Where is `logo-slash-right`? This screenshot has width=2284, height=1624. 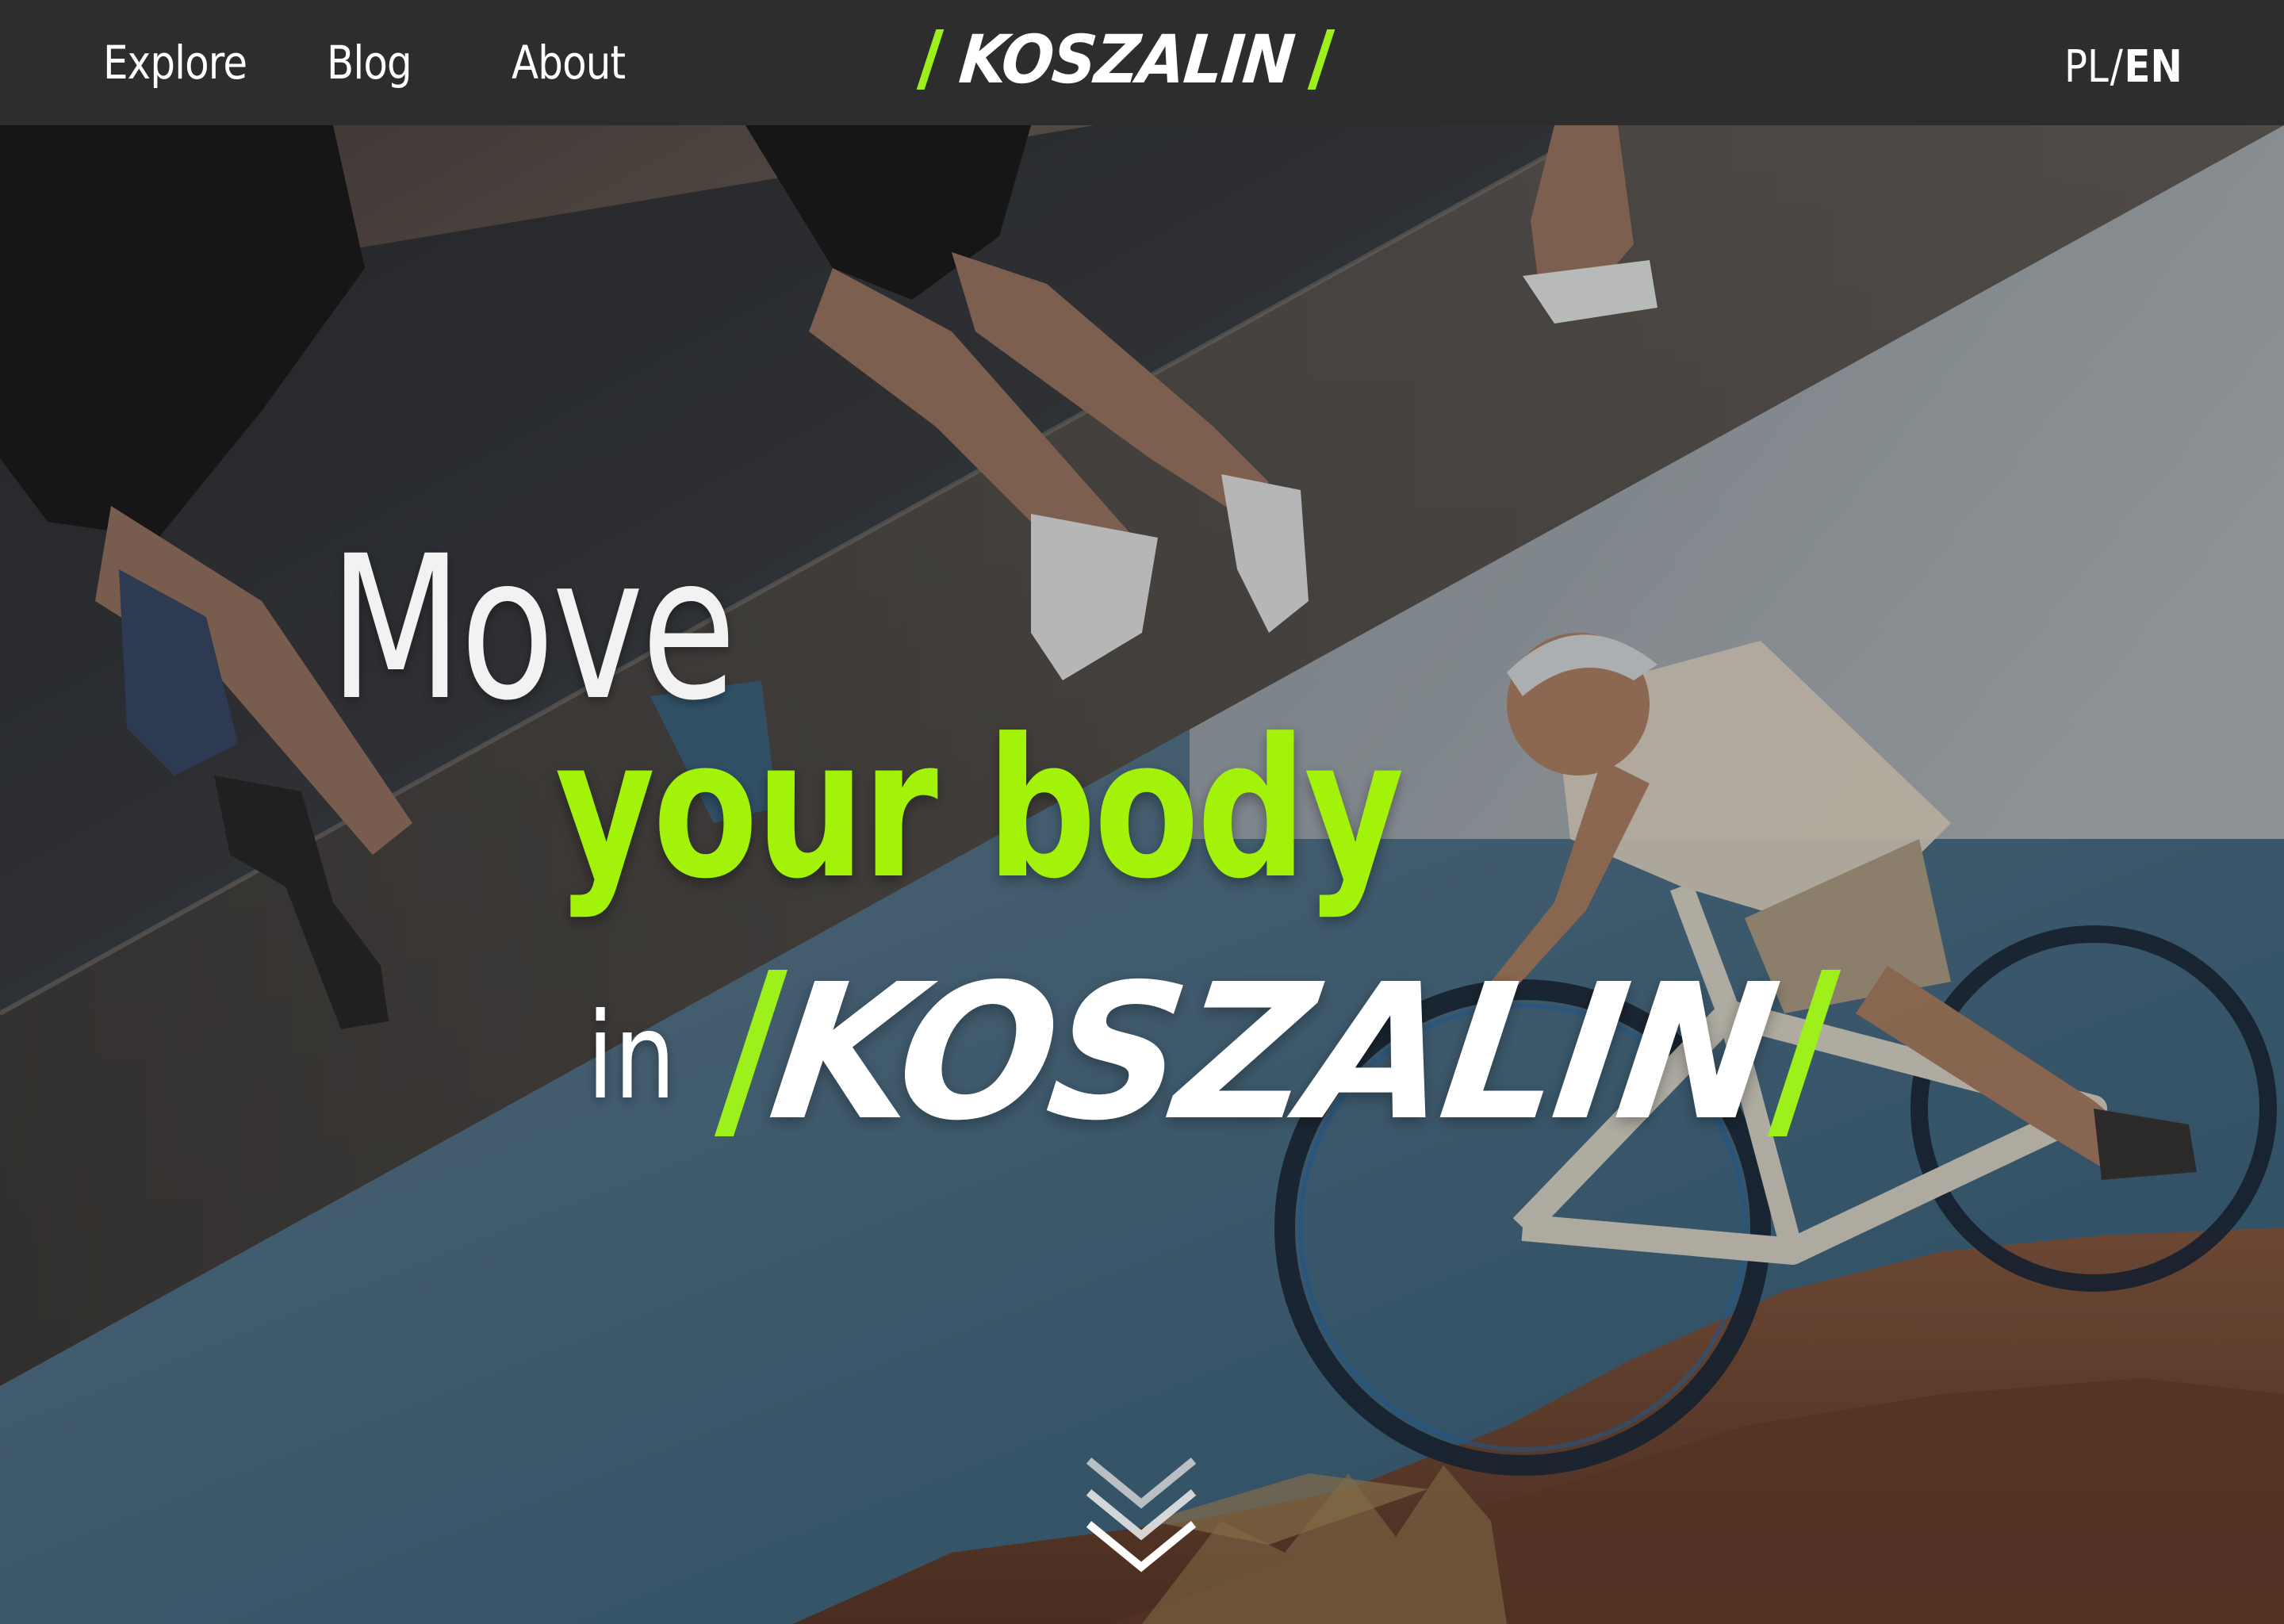 logo-slash-right is located at coordinates (1321, 60).